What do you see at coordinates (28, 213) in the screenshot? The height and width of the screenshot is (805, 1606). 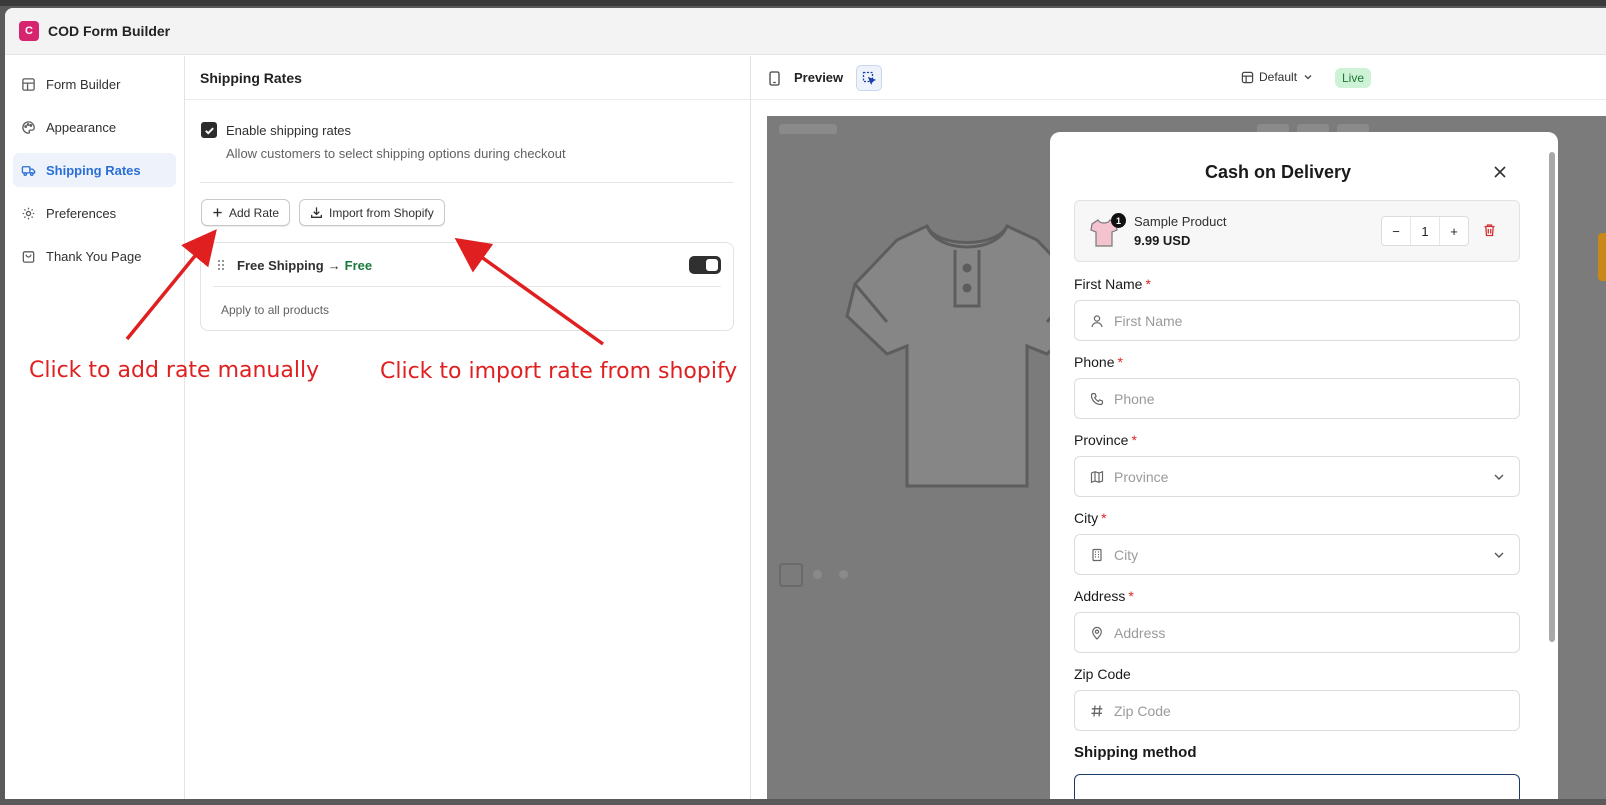 I see `gear-icon` at bounding box center [28, 213].